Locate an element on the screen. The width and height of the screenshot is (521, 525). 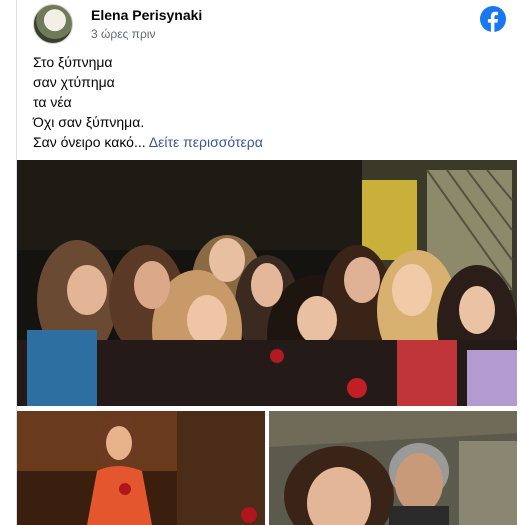
post-text-line-last: Σαν όνειρο κακό... Δείτε περισσότερα is located at coordinates (263, 142).